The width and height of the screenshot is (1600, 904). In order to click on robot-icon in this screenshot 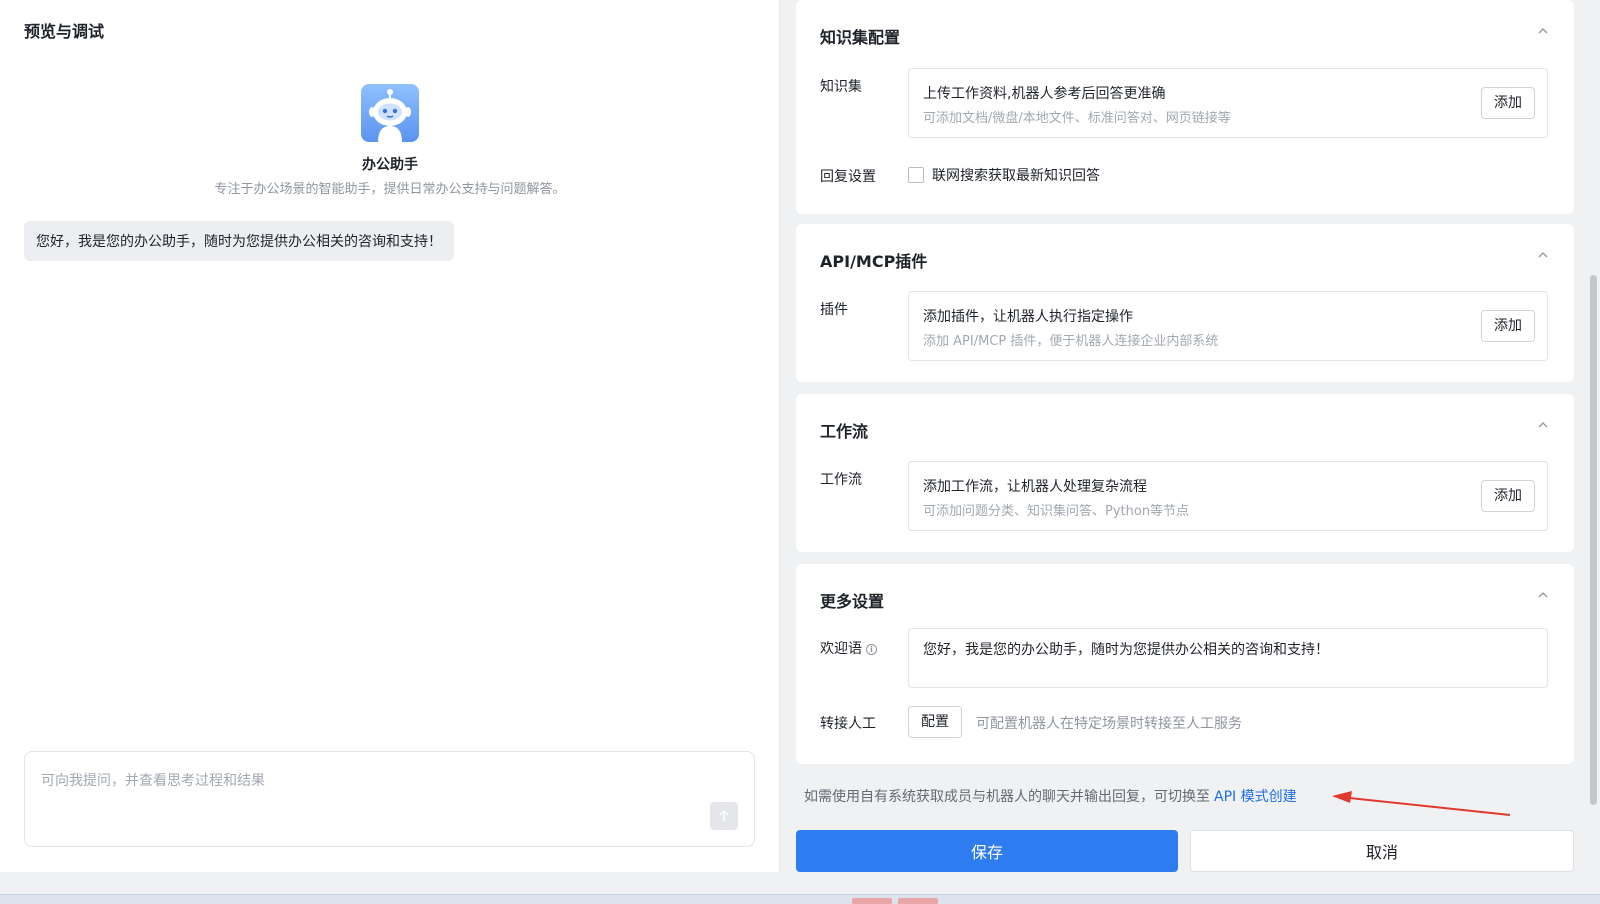, I will do `click(390, 115)`.